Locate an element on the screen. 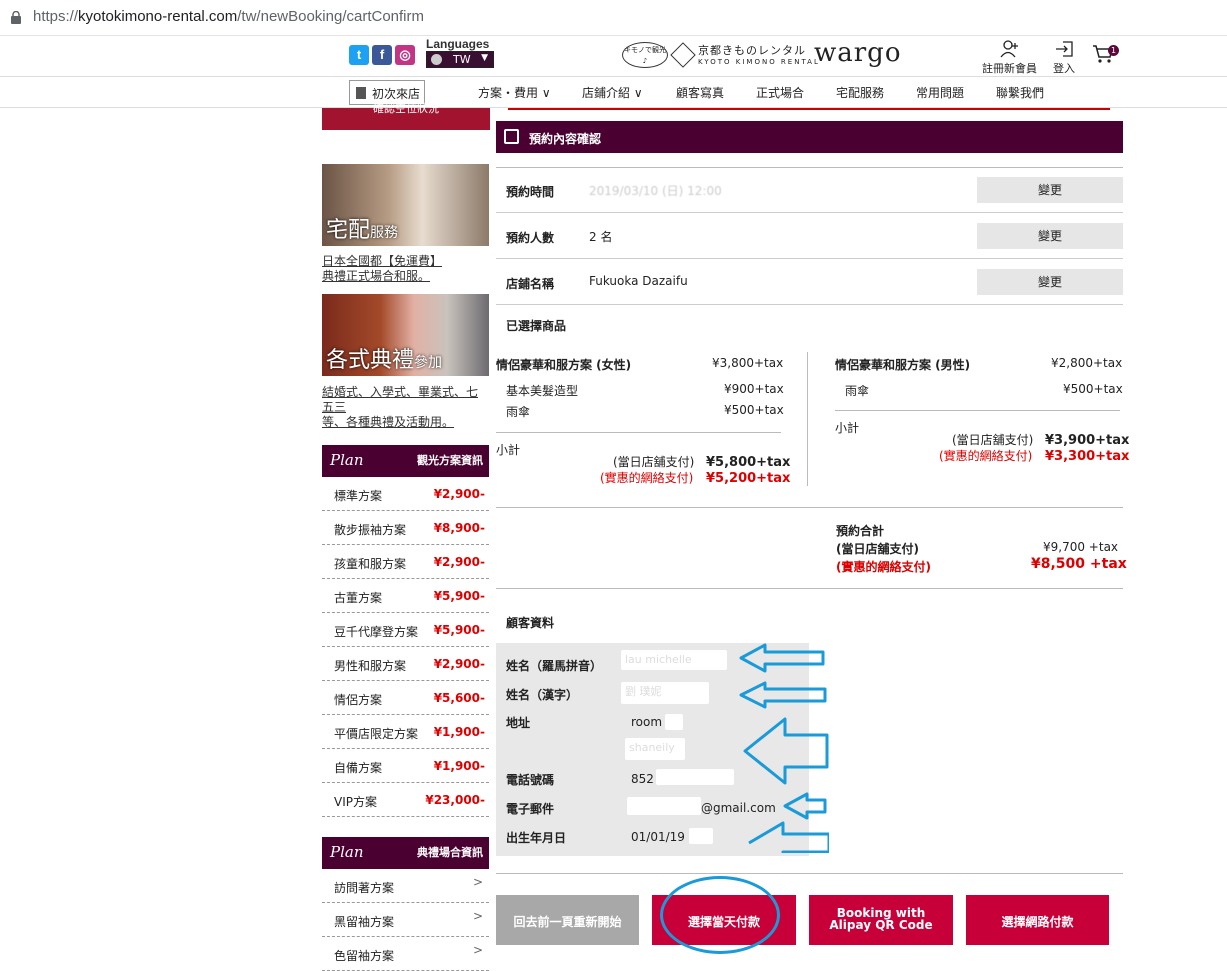  nav-item-gallery: 顧客寫真 is located at coordinates (700, 92).